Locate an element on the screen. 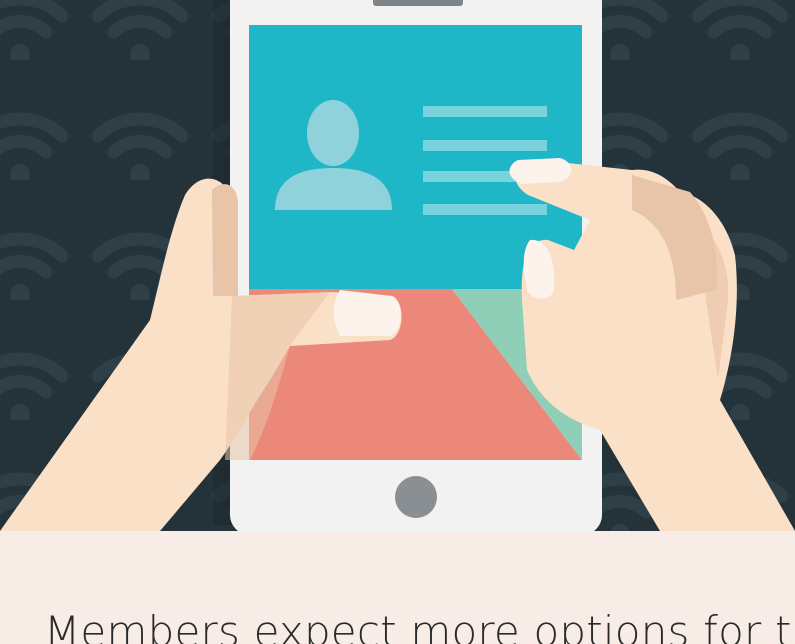 Image resolution: width=795 pixels, height=644 pixels. caption-text: Members expect more options for t is located at coordinates (418, 625).